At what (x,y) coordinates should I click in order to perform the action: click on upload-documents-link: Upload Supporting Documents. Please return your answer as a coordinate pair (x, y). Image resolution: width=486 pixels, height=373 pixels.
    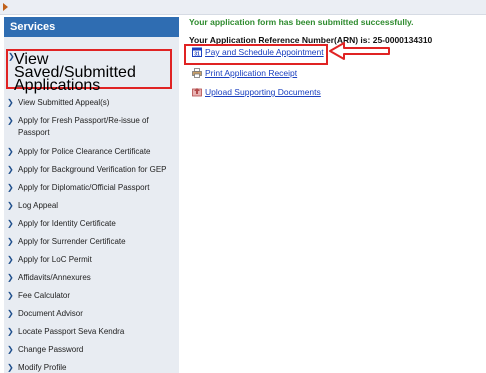
    Looking at the image, I should click on (263, 92).